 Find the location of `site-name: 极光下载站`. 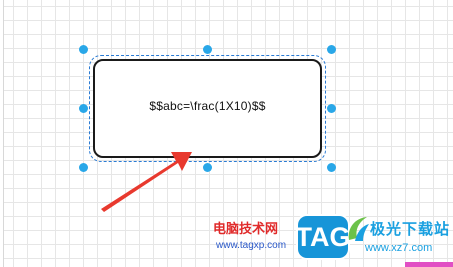

site-name: 极光下载站 is located at coordinates (410, 229).